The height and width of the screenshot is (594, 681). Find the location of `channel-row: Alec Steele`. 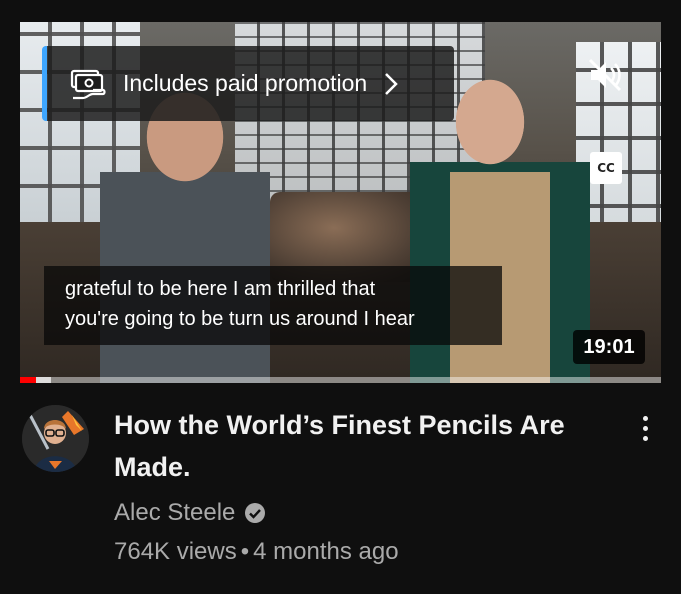

channel-row: Alec Steele is located at coordinates (190, 513).